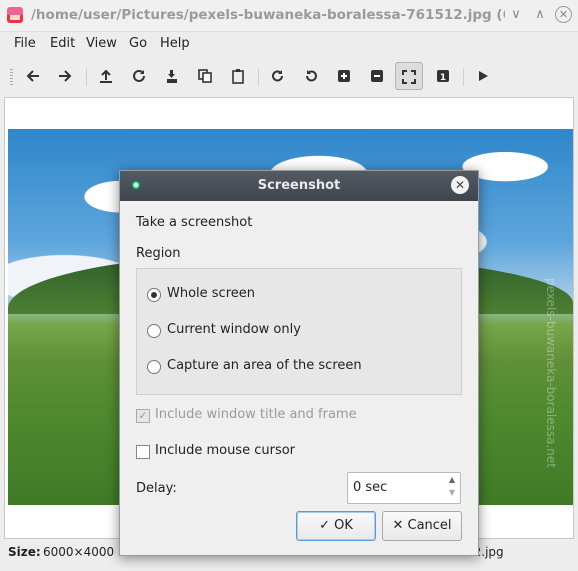  I want to click on original-size-label: 1, so click(443, 78).